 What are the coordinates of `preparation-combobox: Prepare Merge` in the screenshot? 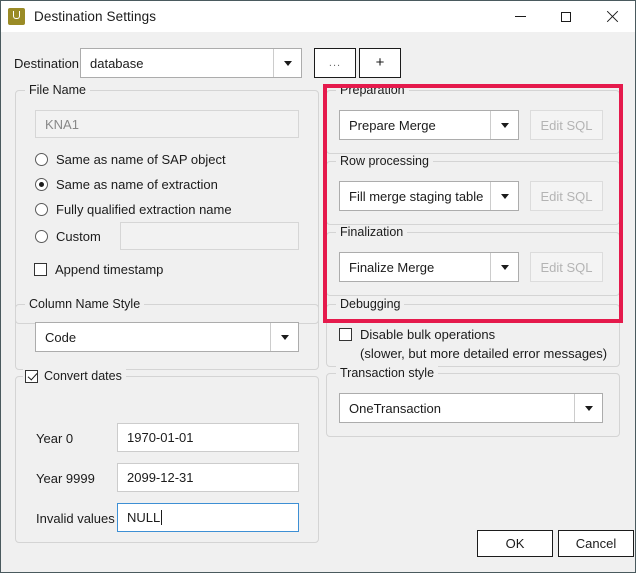 It's located at (429, 125).